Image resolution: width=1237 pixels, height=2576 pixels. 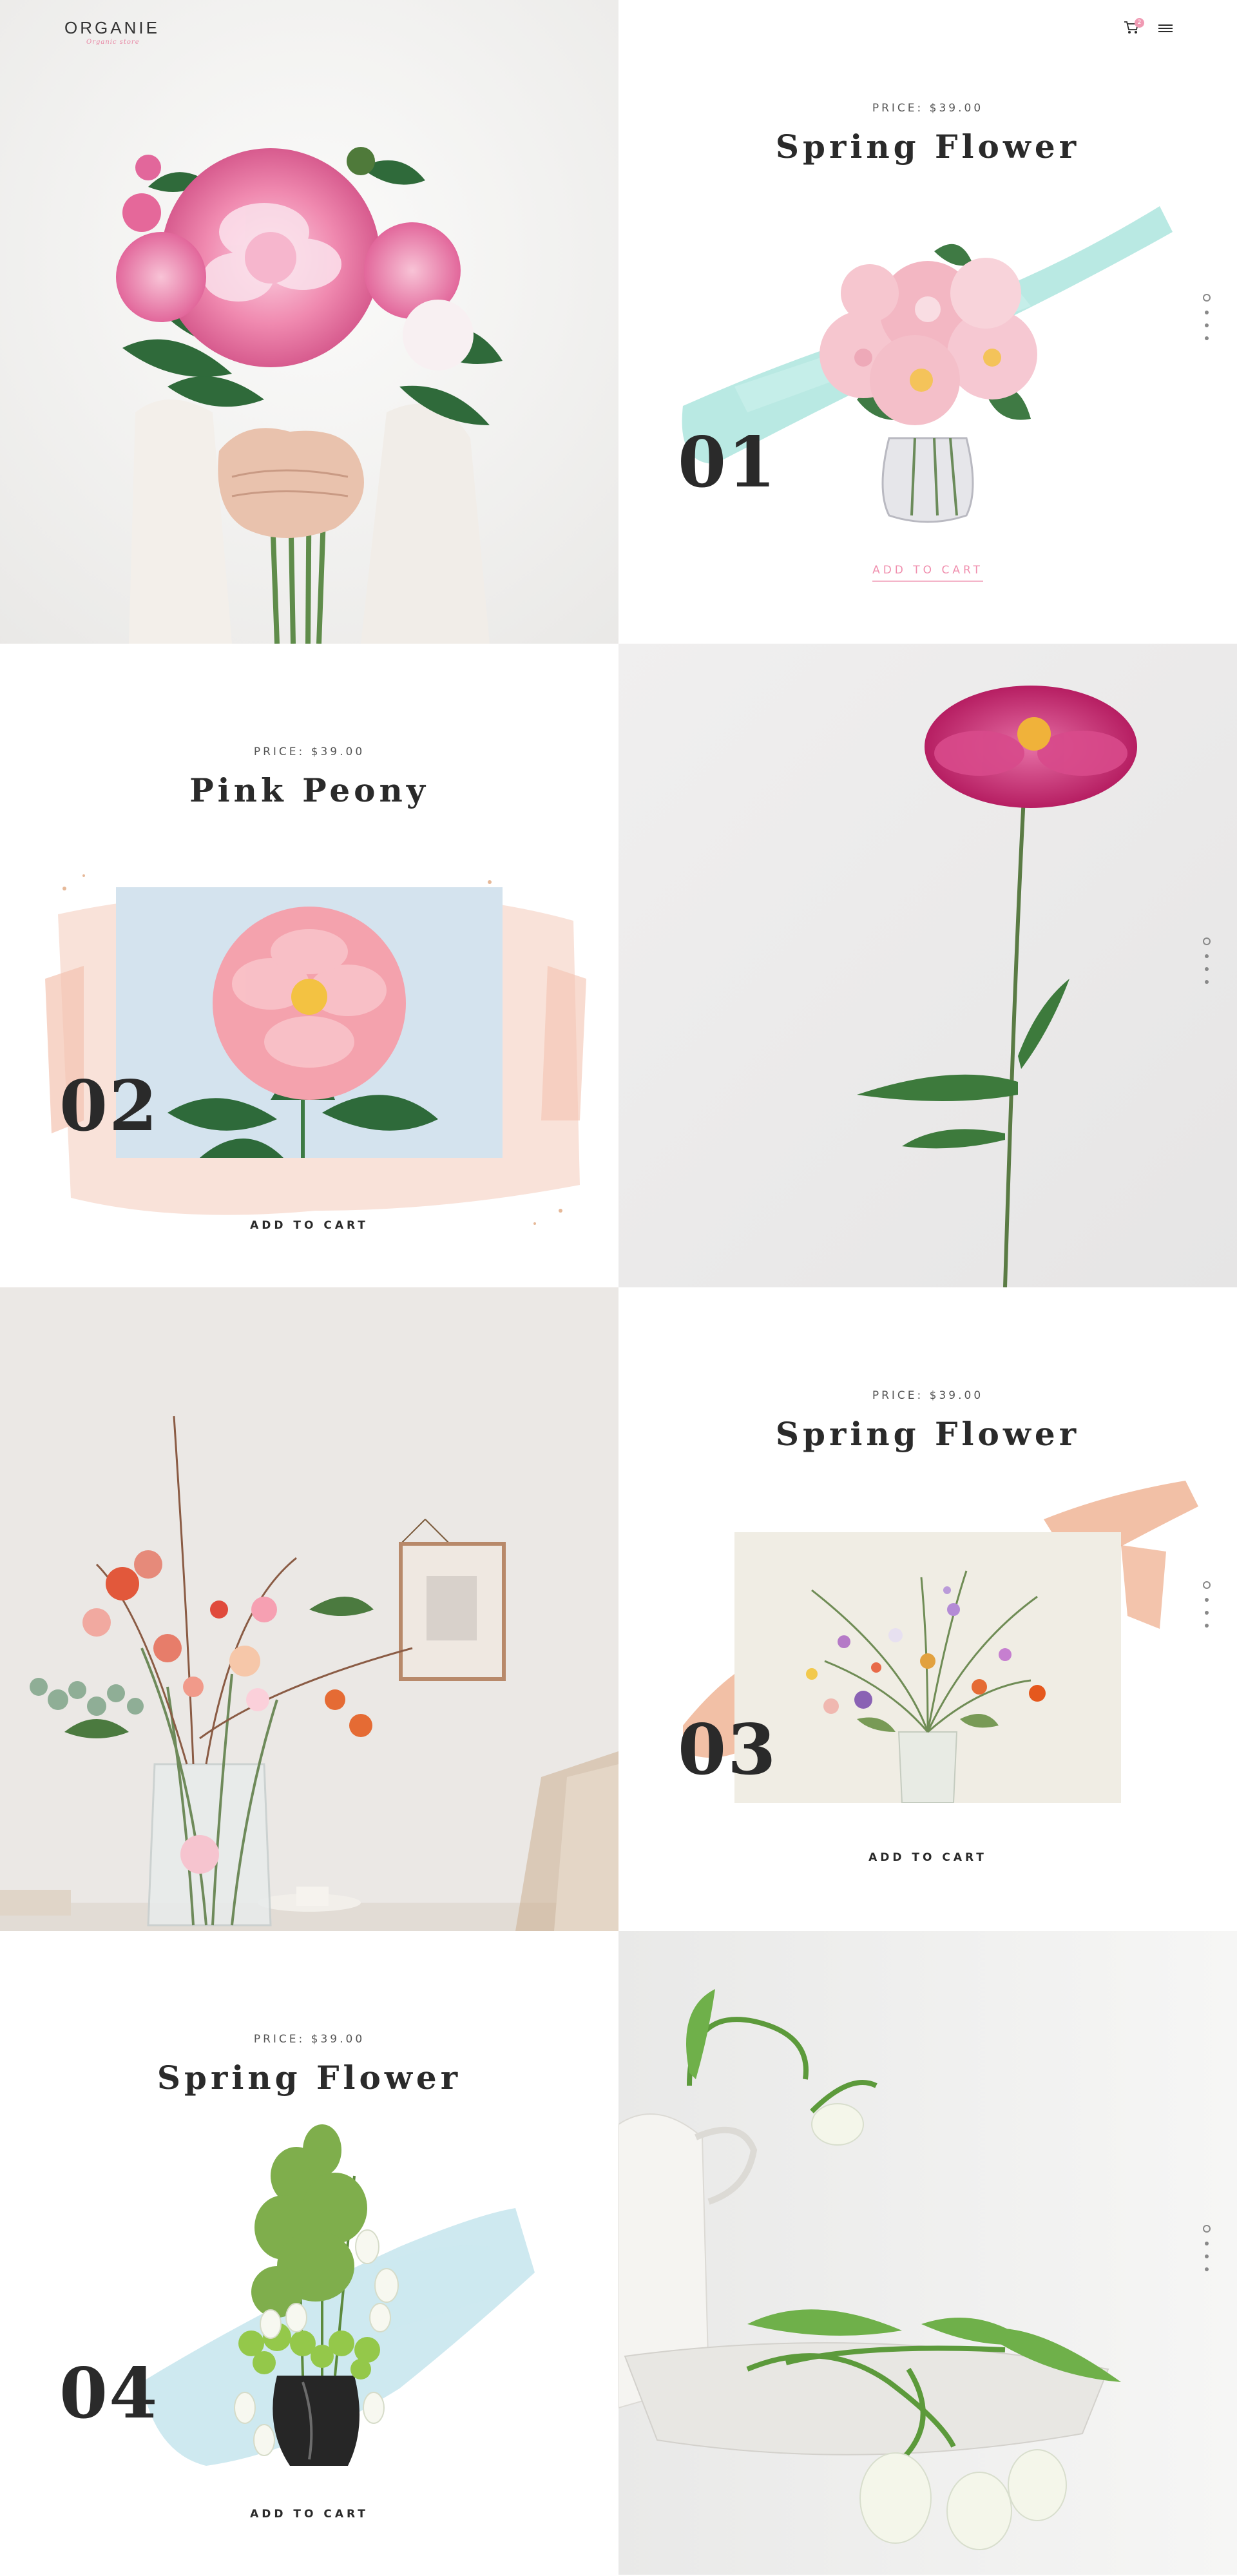 What do you see at coordinates (1148, 27) in the screenshot?
I see `header-actions: 2` at bounding box center [1148, 27].